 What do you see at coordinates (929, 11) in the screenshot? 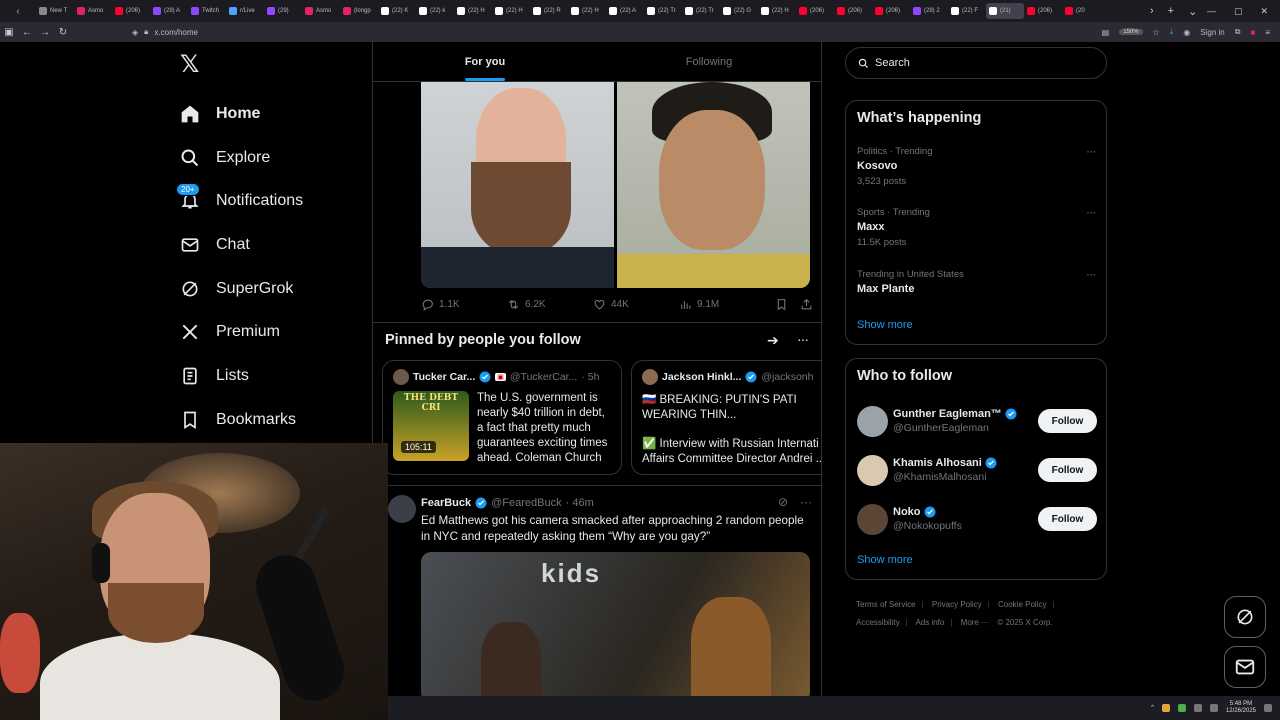
I see `browser-tab: (29) 2` at bounding box center [929, 11].